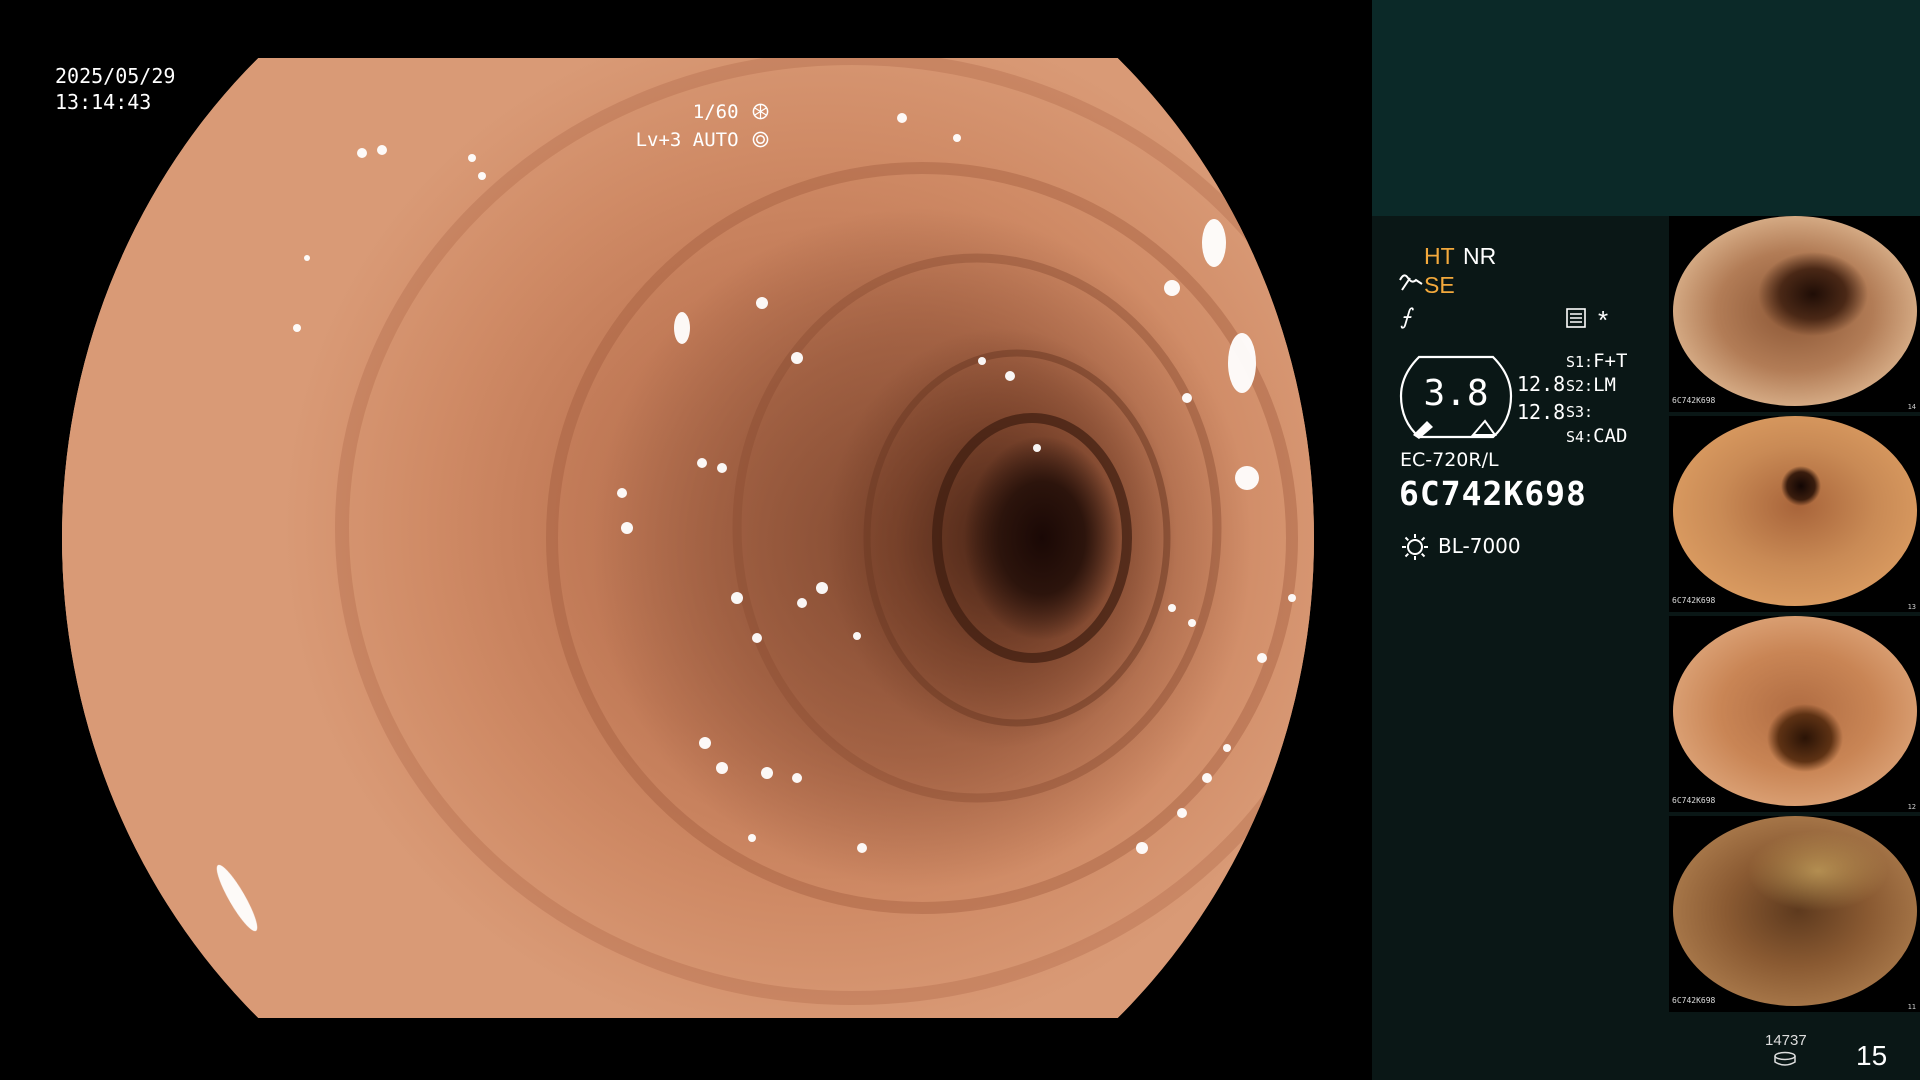 This screenshot has height=1080, width=1920. Describe the element at coordinates (1694, 1000) in the screenshot. I see `thumbnail-4-caption: 6C742K698` at that location.